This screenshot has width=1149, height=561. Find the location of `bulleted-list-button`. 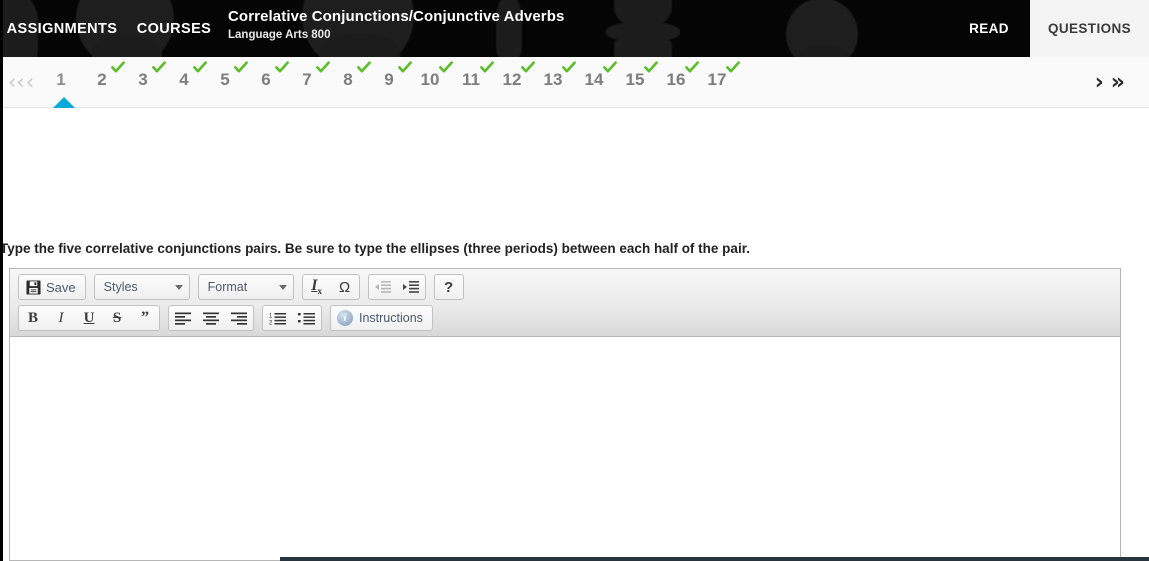

bulleted-list-button is located at coordinates (306, 318).